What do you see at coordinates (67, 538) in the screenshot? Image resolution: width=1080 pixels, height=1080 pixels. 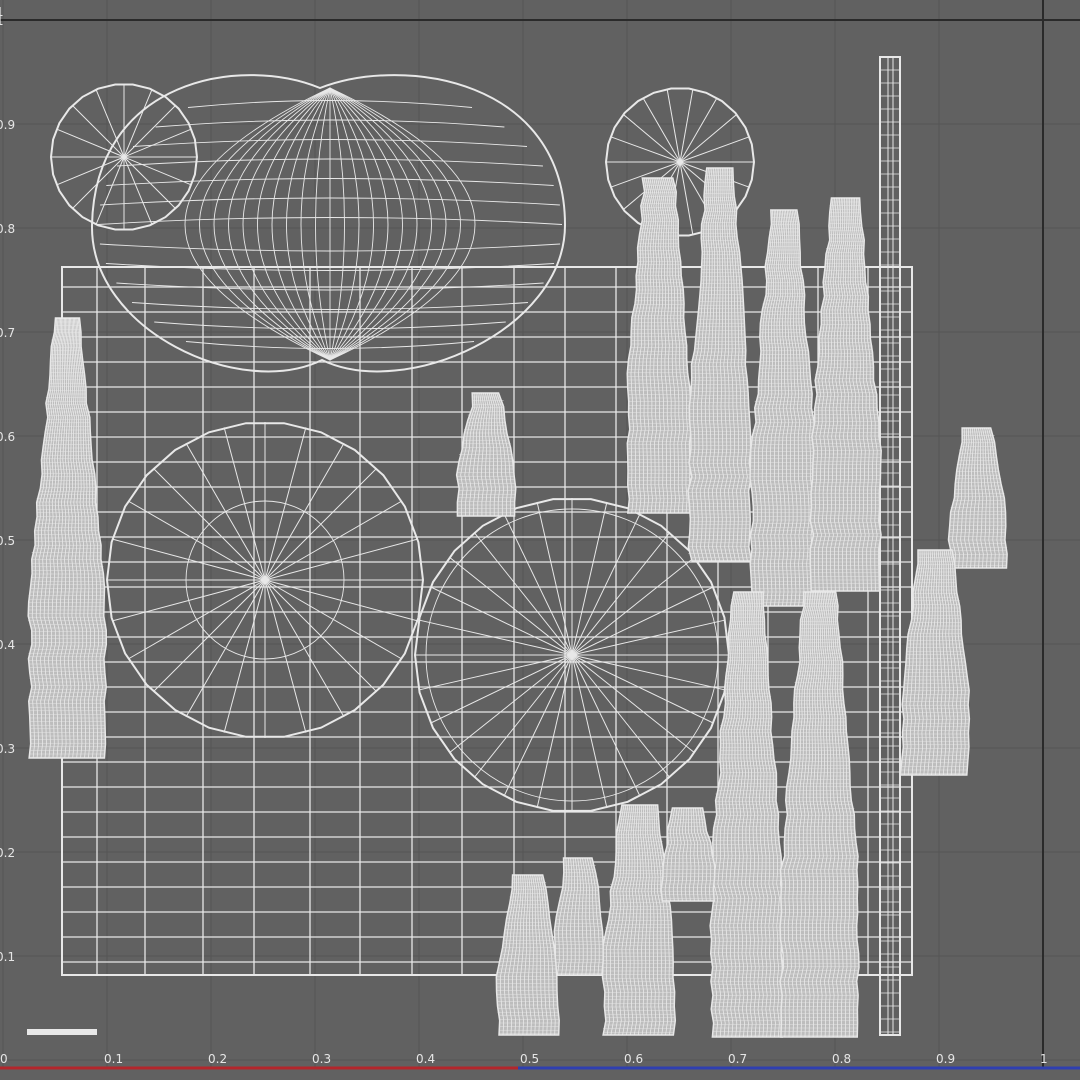 I see `tall-column-shell` at bounding box center [67, 538].